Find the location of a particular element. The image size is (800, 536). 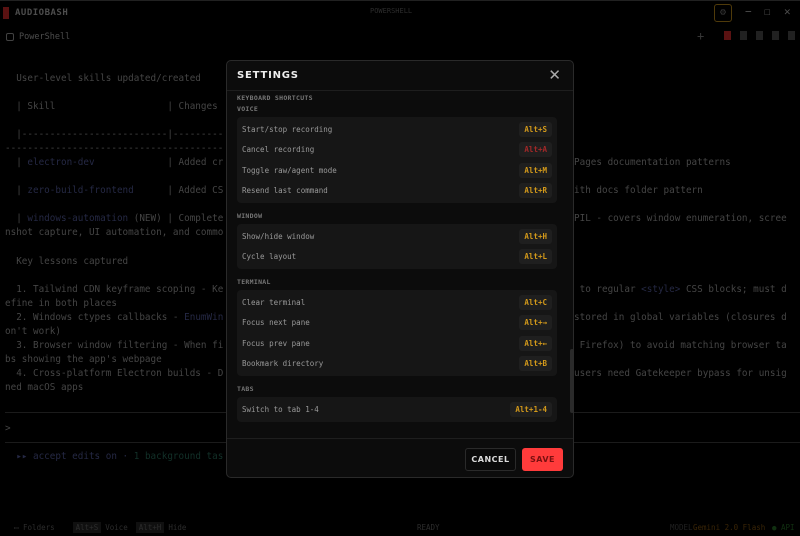

cancel-button: CANCEL is located at coordinates (490, 459).